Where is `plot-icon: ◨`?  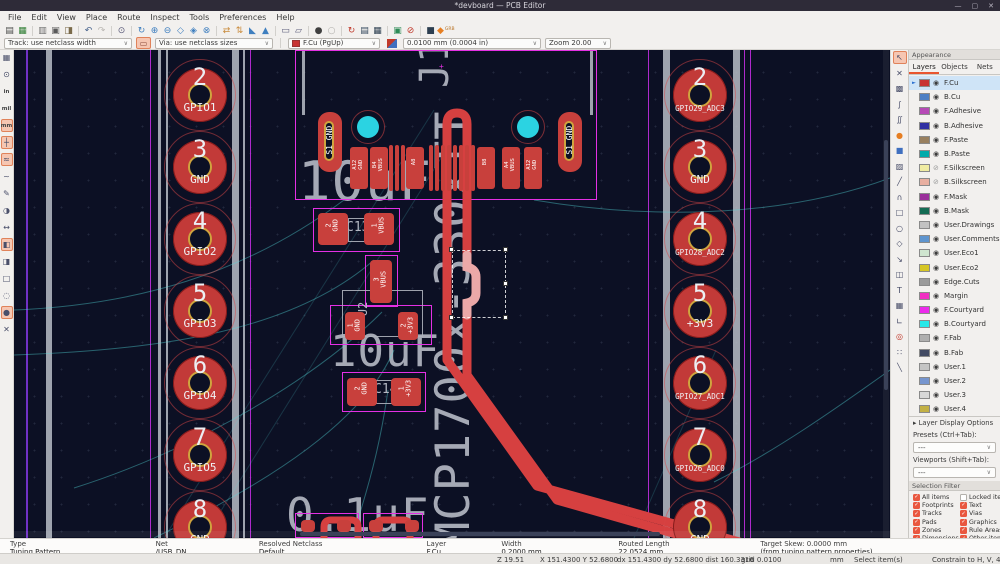 plot-icon: ◨ is located at coordinates (68, 31).